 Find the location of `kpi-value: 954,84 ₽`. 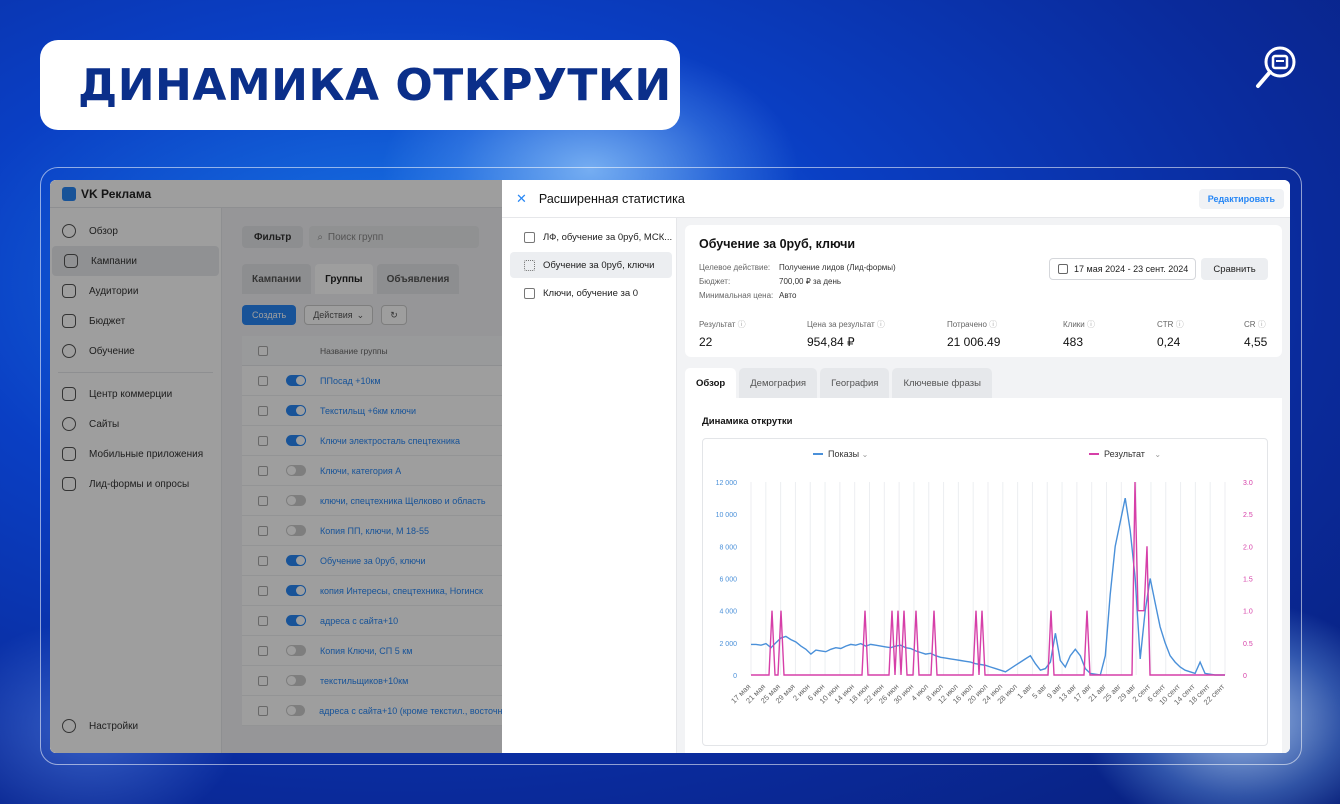

kpi-value: 954,84 ₽ is located at coordinates (831, 342).